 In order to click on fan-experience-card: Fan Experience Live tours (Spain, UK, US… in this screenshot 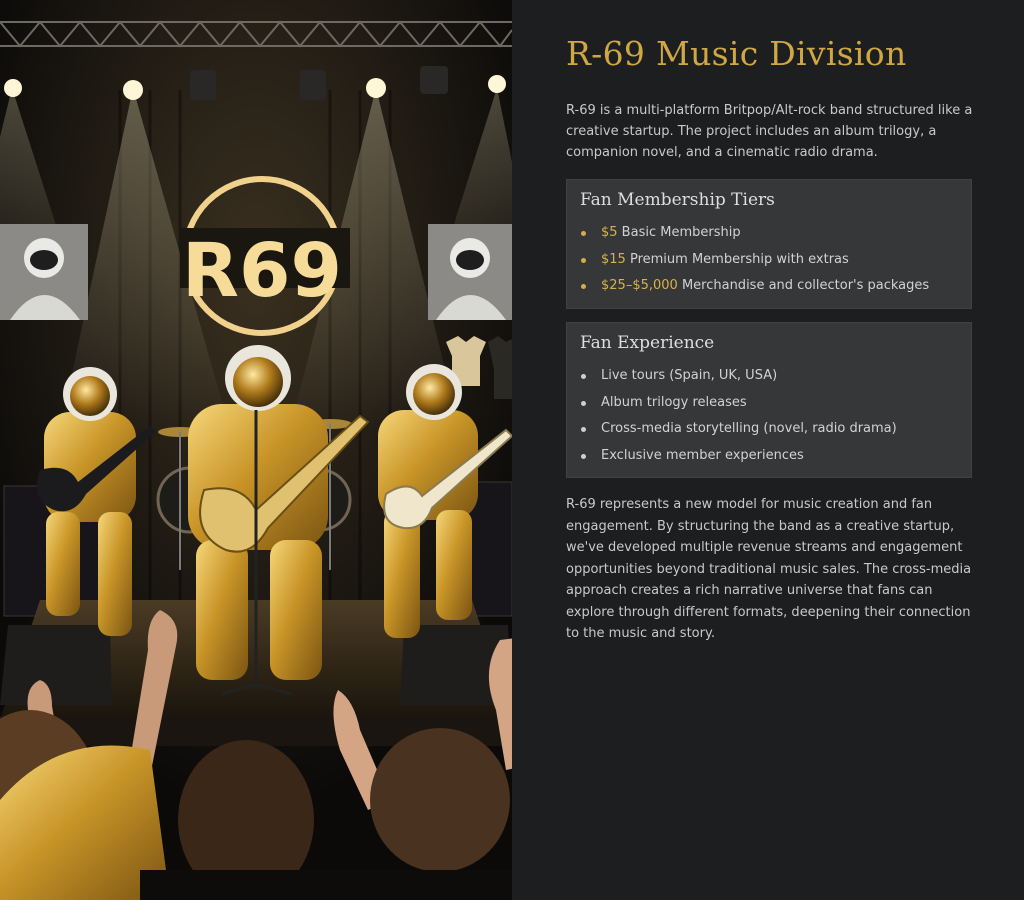, I will do `click(769, 400)`.